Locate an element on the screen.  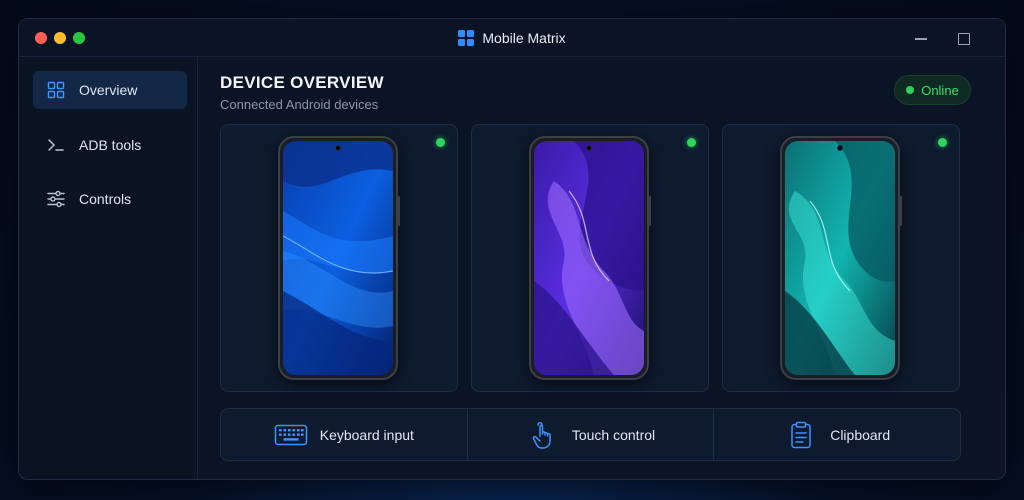
keyboard-input-button: Keyboard input is located at coordinates (344, 434).